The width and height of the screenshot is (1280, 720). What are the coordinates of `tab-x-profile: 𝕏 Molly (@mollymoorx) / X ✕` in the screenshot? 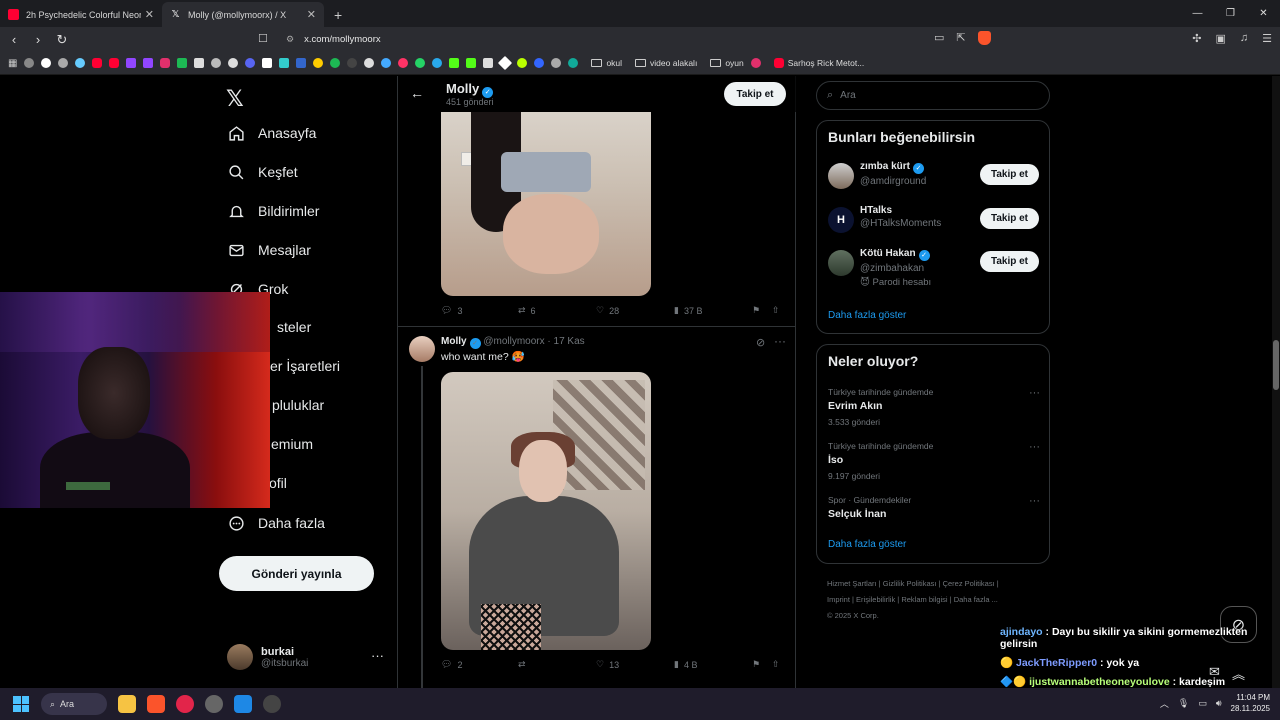 It's located at (243, 14).